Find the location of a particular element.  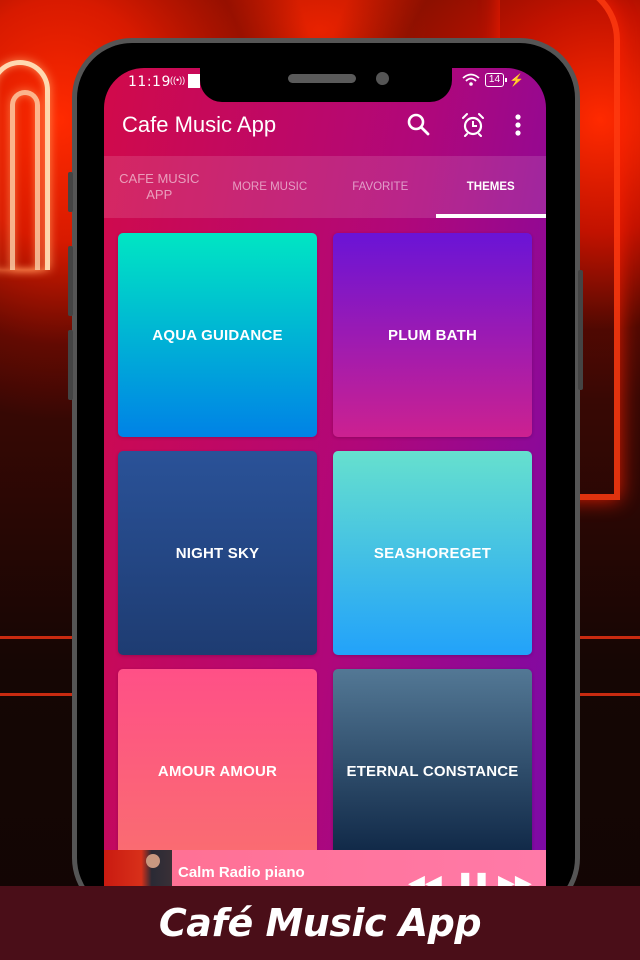

tab-cafe-music-app: CAFE MUSIC APP is located at coordinates (159, 187).